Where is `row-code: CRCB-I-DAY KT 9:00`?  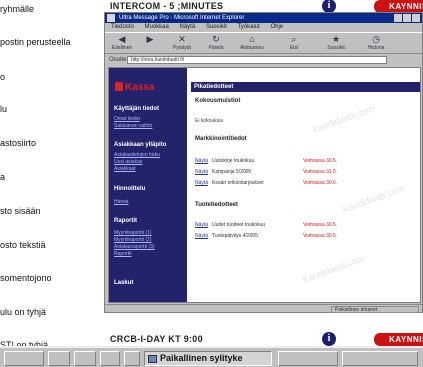 row-code: CRCB-I-DAY KT 9:00 is located at coordinates (156, 339).